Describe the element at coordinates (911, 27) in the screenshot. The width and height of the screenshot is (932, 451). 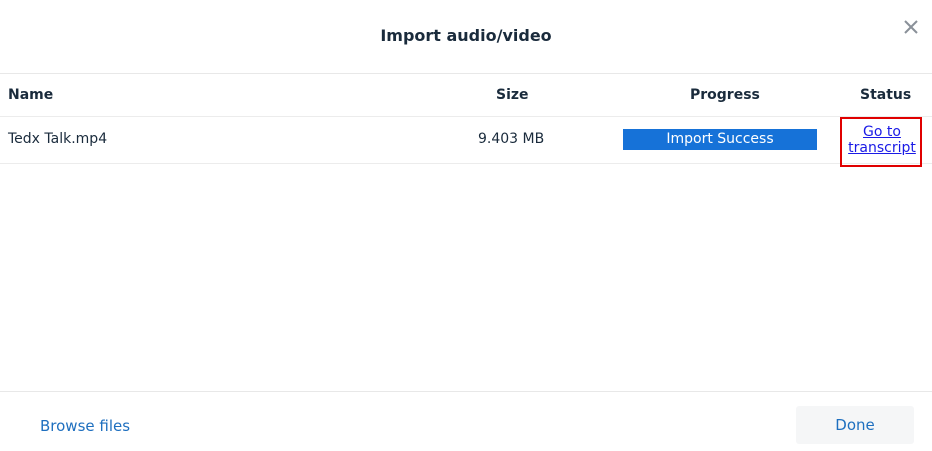
I see `close-icon` at that location.